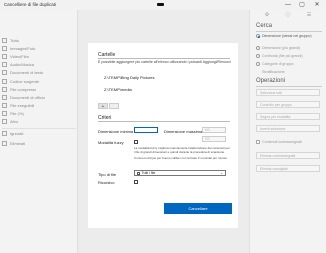 The width and height of the screenshot is (326, 253). I want to click on view-toggle, so click(160, 4).